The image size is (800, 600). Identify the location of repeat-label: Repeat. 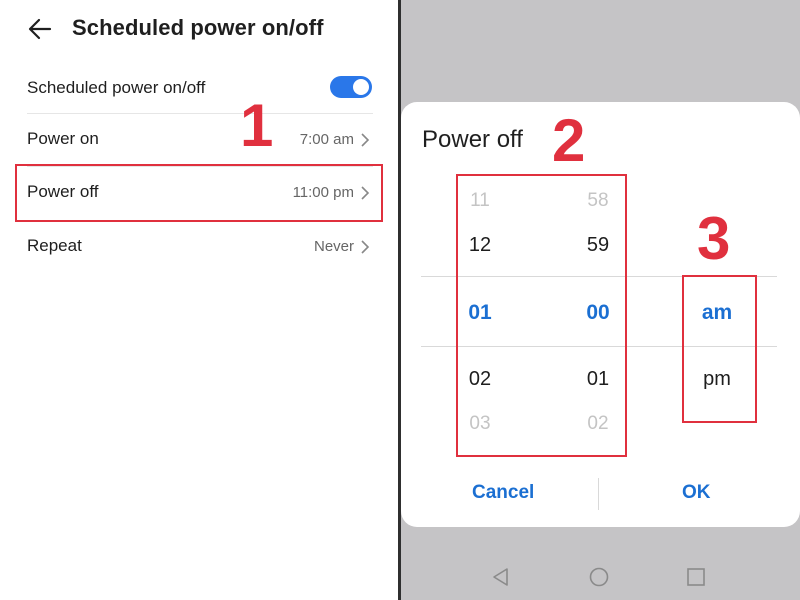
(54, 245).